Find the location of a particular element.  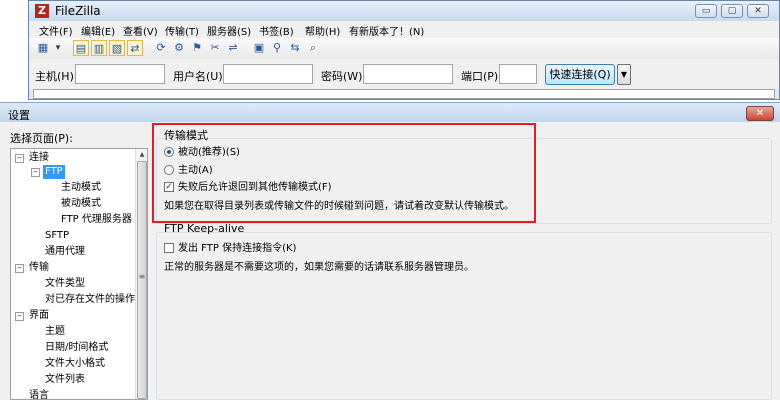

quickconnect-bar: 主机(H): 用户名(U): 密码(W): 端口(P): 快速连接(Q) ▼ is located at coordinates (404, 74).